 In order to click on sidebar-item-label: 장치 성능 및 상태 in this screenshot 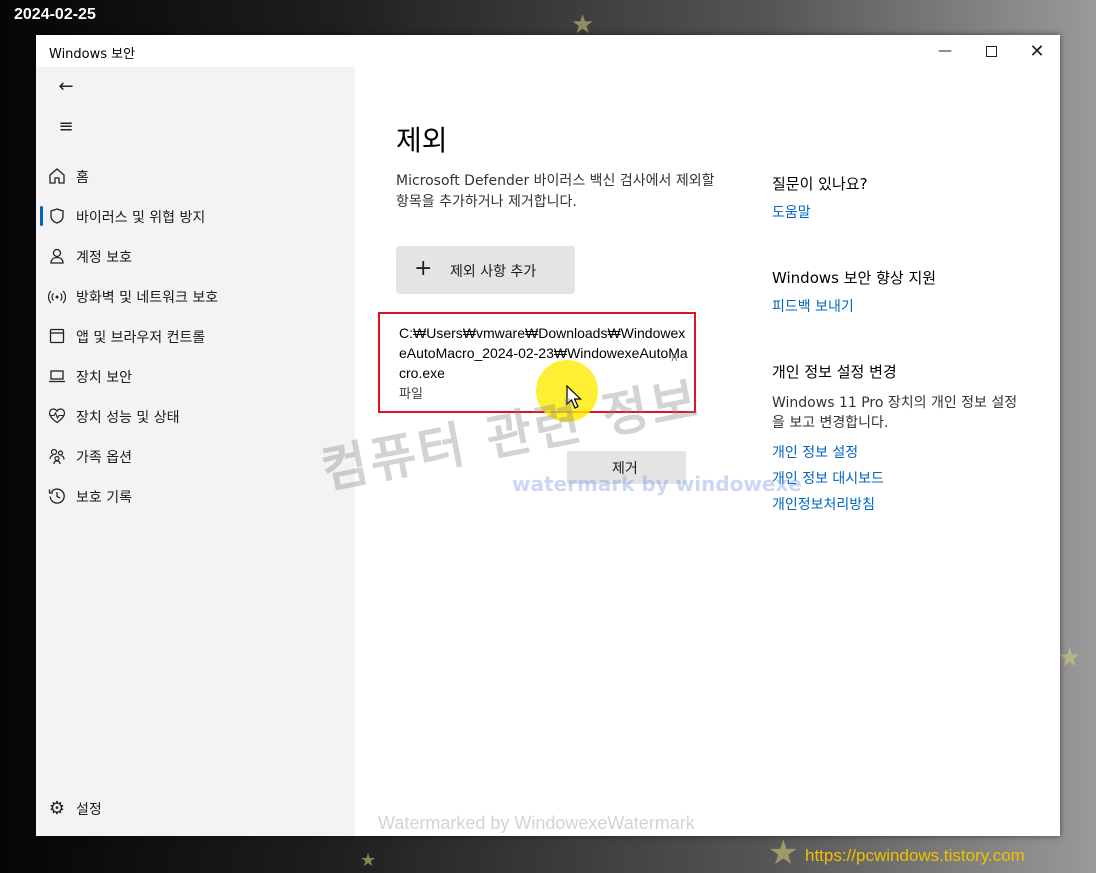, I will do `click(128, 418)`.